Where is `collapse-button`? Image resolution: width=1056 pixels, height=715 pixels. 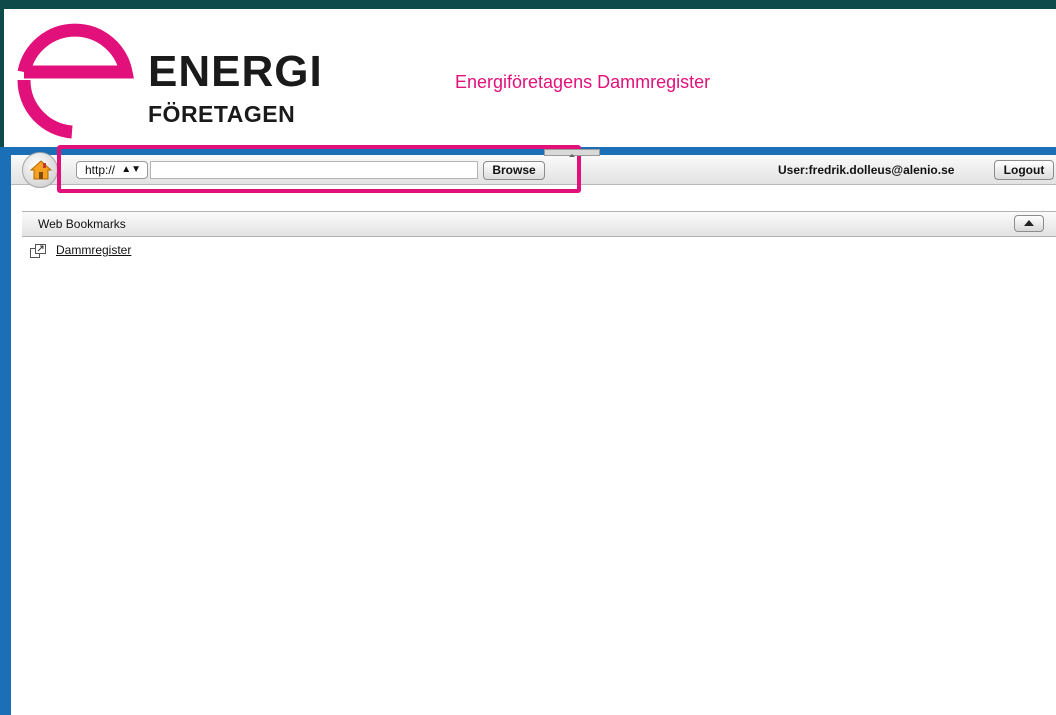
collapse-button is located at coordinates (1029, 223).